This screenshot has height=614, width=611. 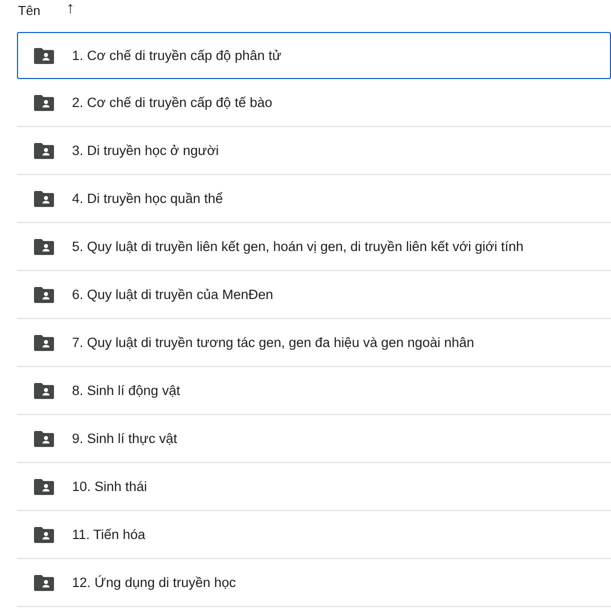 I want to click on folder-row: 10. Sinh thái, so click(x=314, y=487).